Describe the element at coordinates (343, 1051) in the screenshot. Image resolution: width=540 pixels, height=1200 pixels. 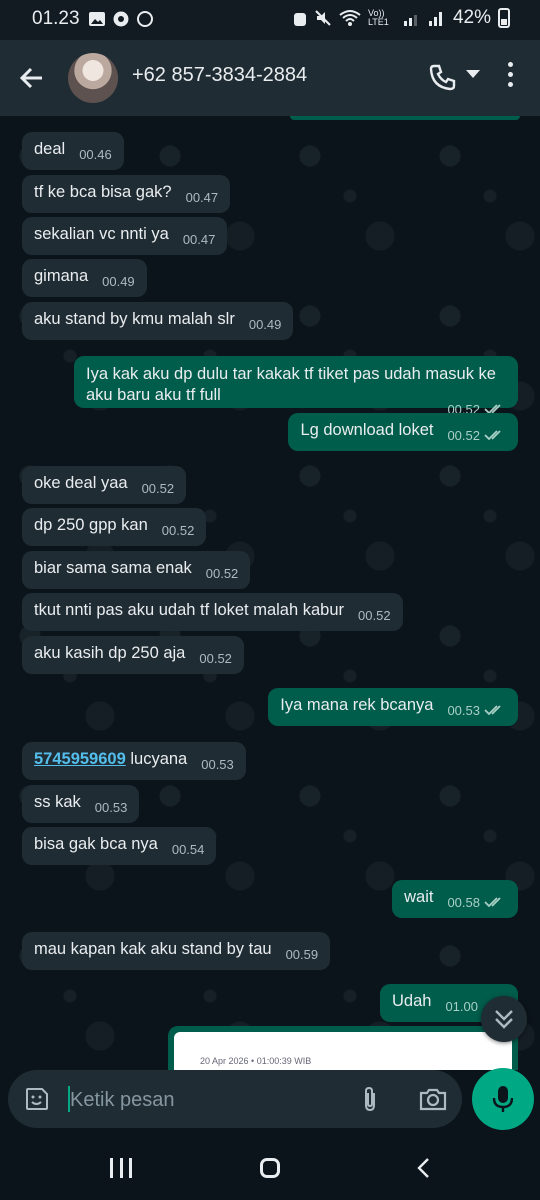
I see `receipt-image: 20 Apr 2026 • 01:00:39 WIB` at that location.